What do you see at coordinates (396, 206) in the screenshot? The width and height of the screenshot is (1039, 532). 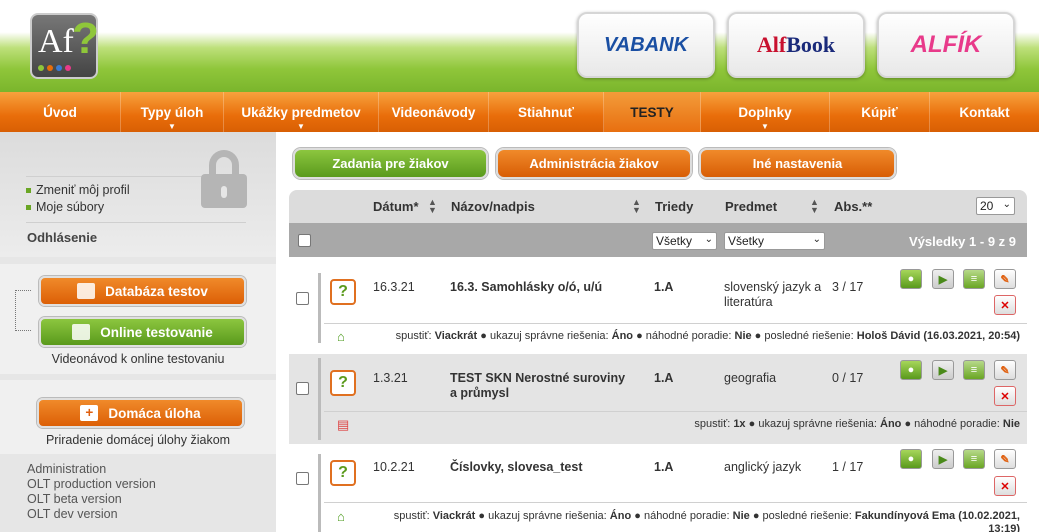 I see `column-header-date: Dátum*` at bounding box center [396, 206].